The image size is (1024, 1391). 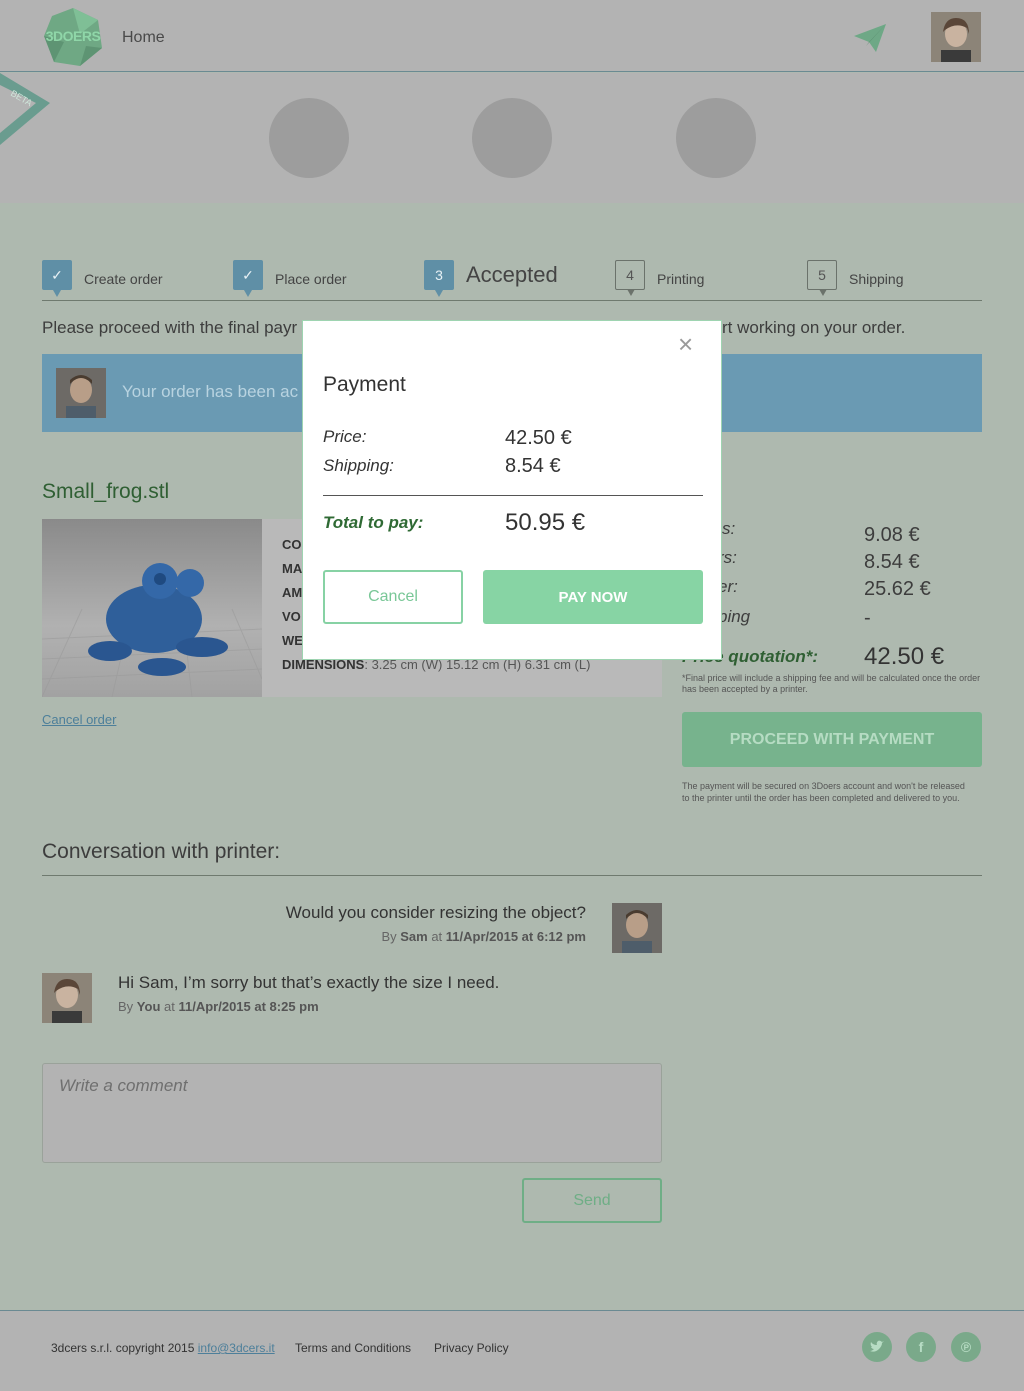 I want to click on hero-band: BETA, so click(x=512, y=138).